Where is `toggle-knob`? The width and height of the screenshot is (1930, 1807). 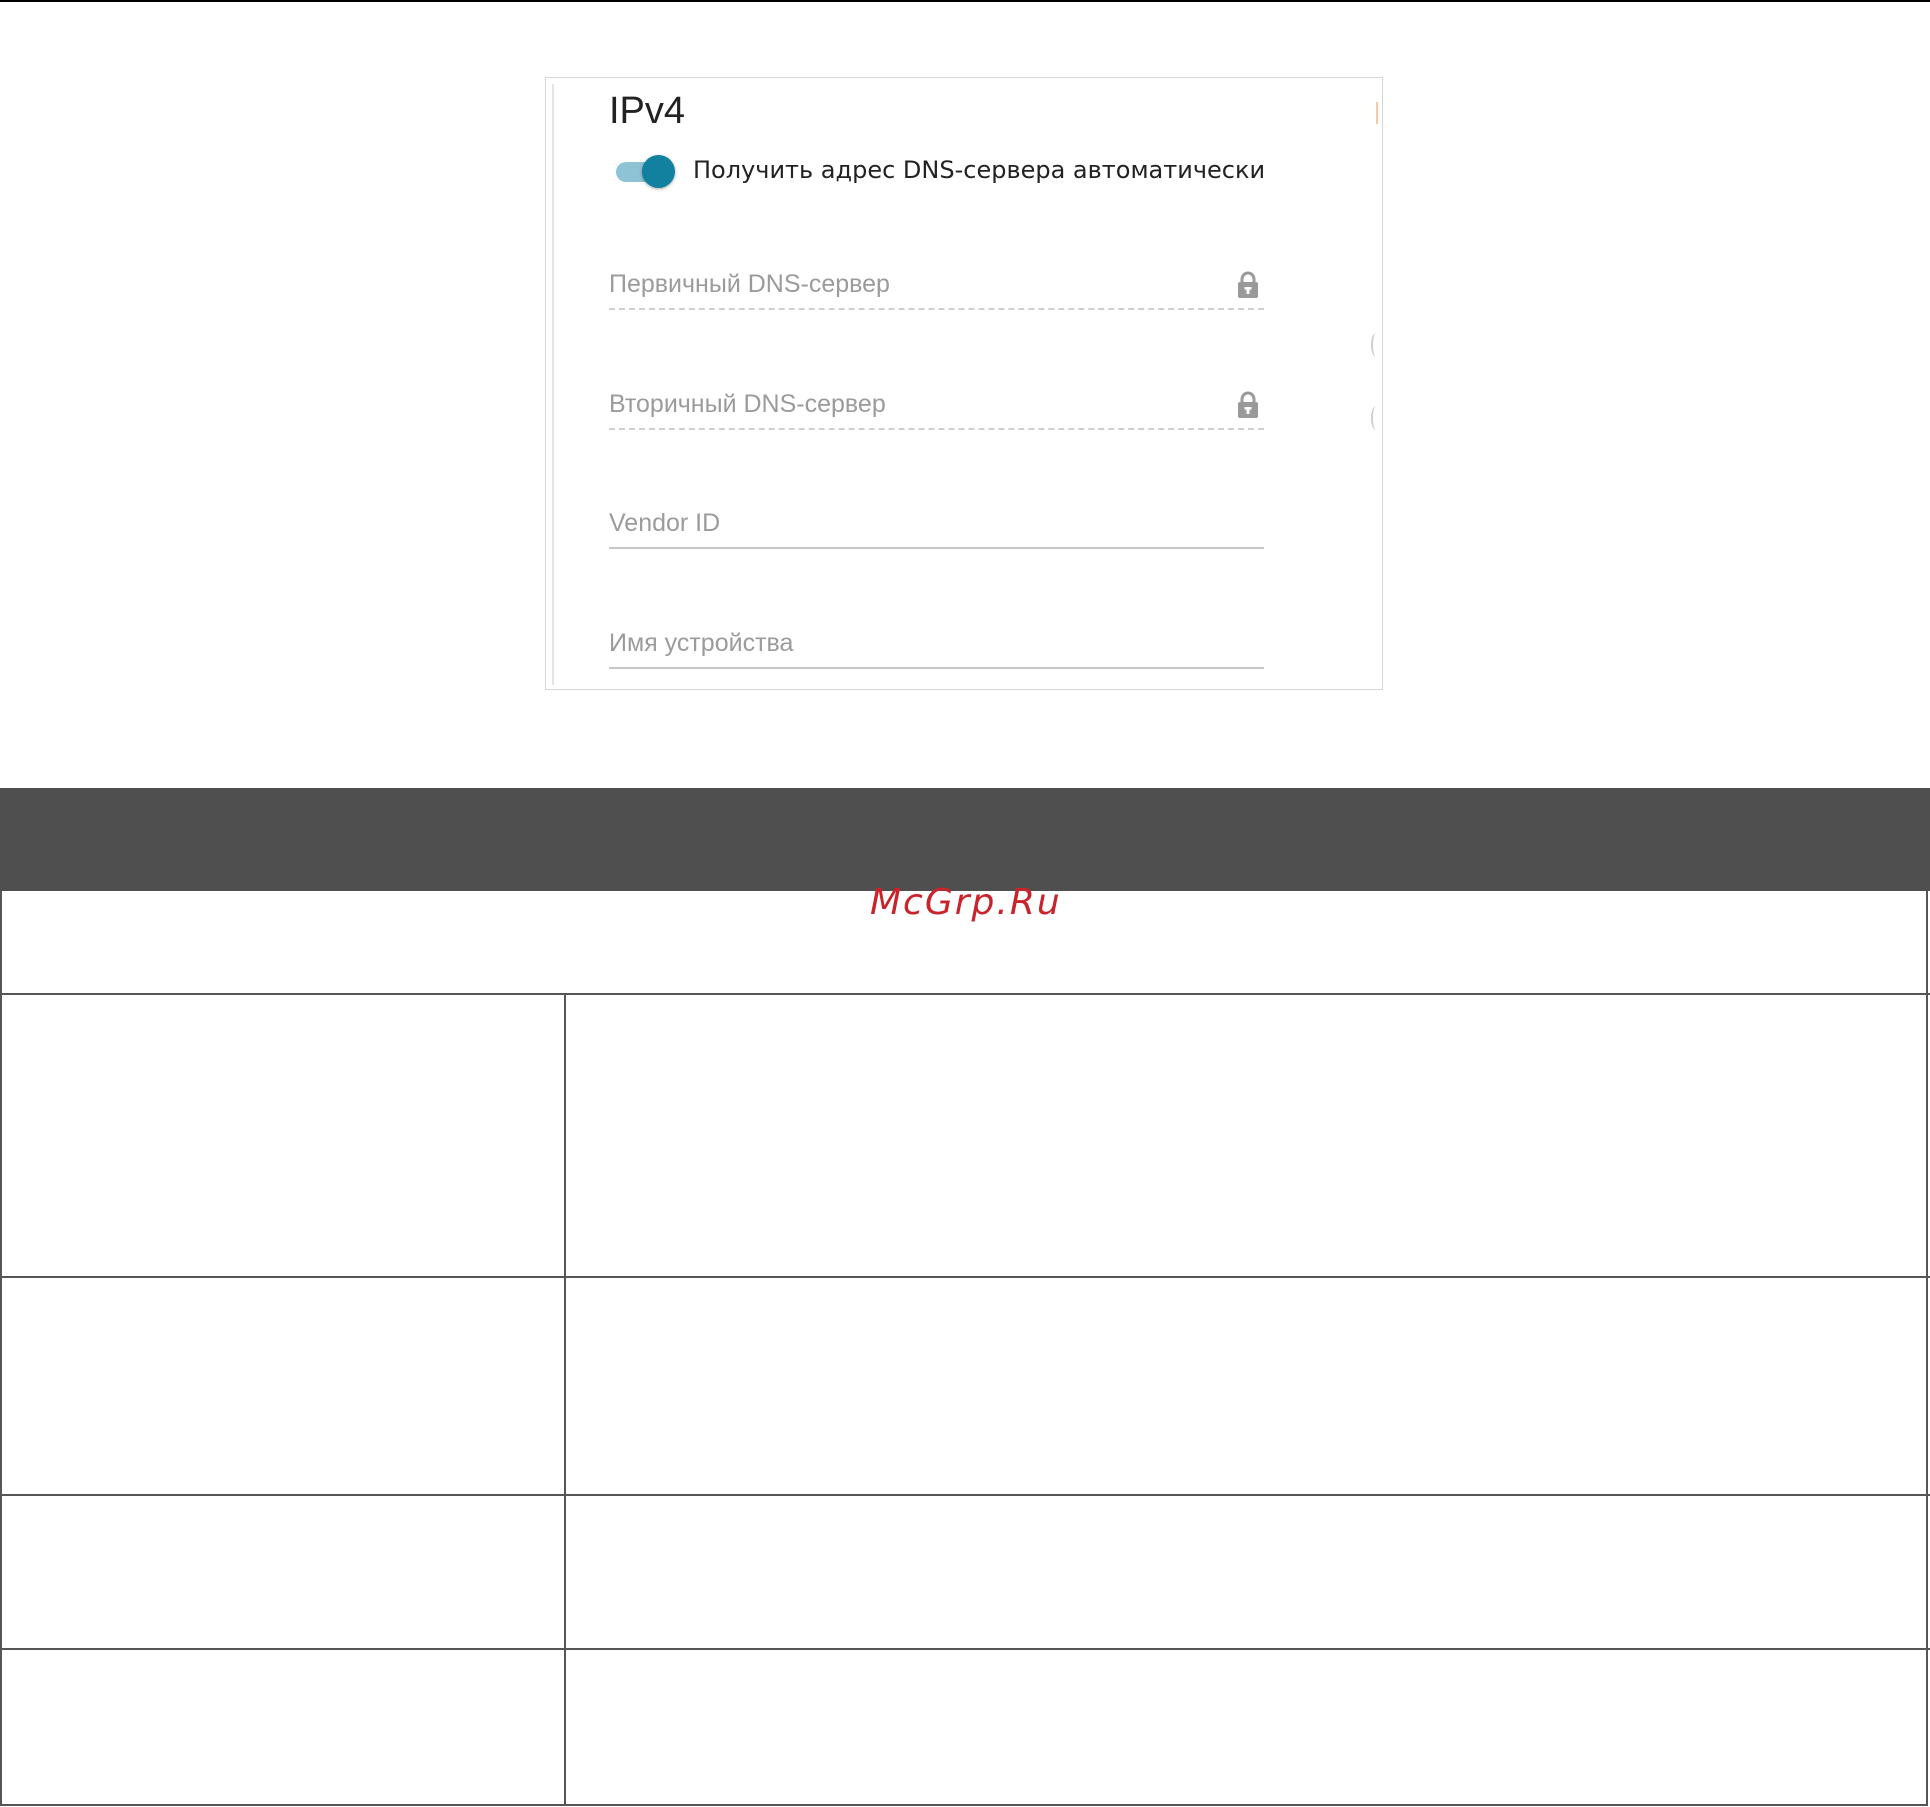
toggle-knob is located at coordinates (658, 171).